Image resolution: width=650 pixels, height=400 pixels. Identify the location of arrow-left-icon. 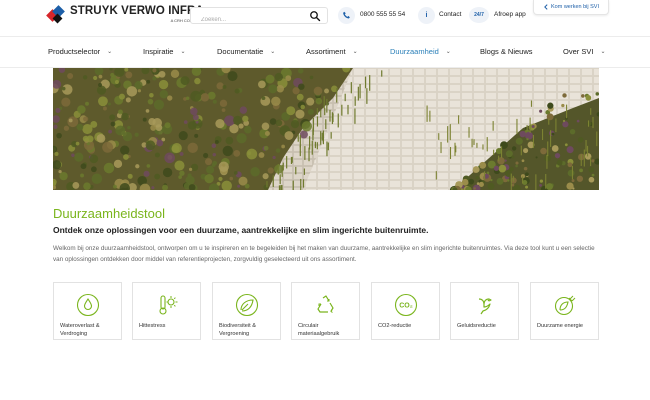
(546, 7).